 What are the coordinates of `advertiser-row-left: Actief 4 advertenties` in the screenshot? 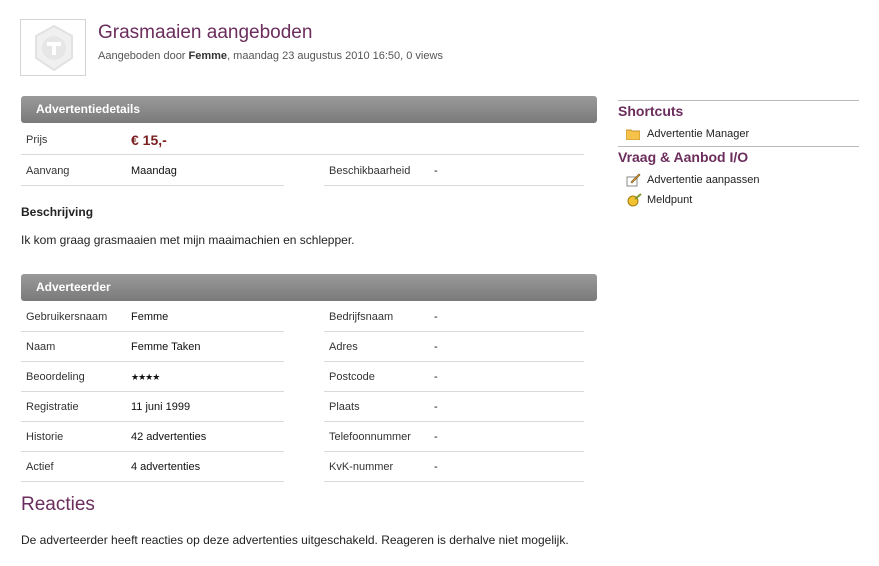 It's located at (152, 467).